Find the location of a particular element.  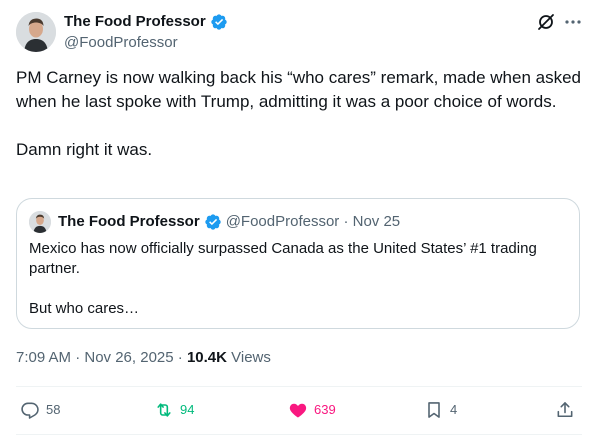

quoted-author-avatar is located at coordinates (40, 222).